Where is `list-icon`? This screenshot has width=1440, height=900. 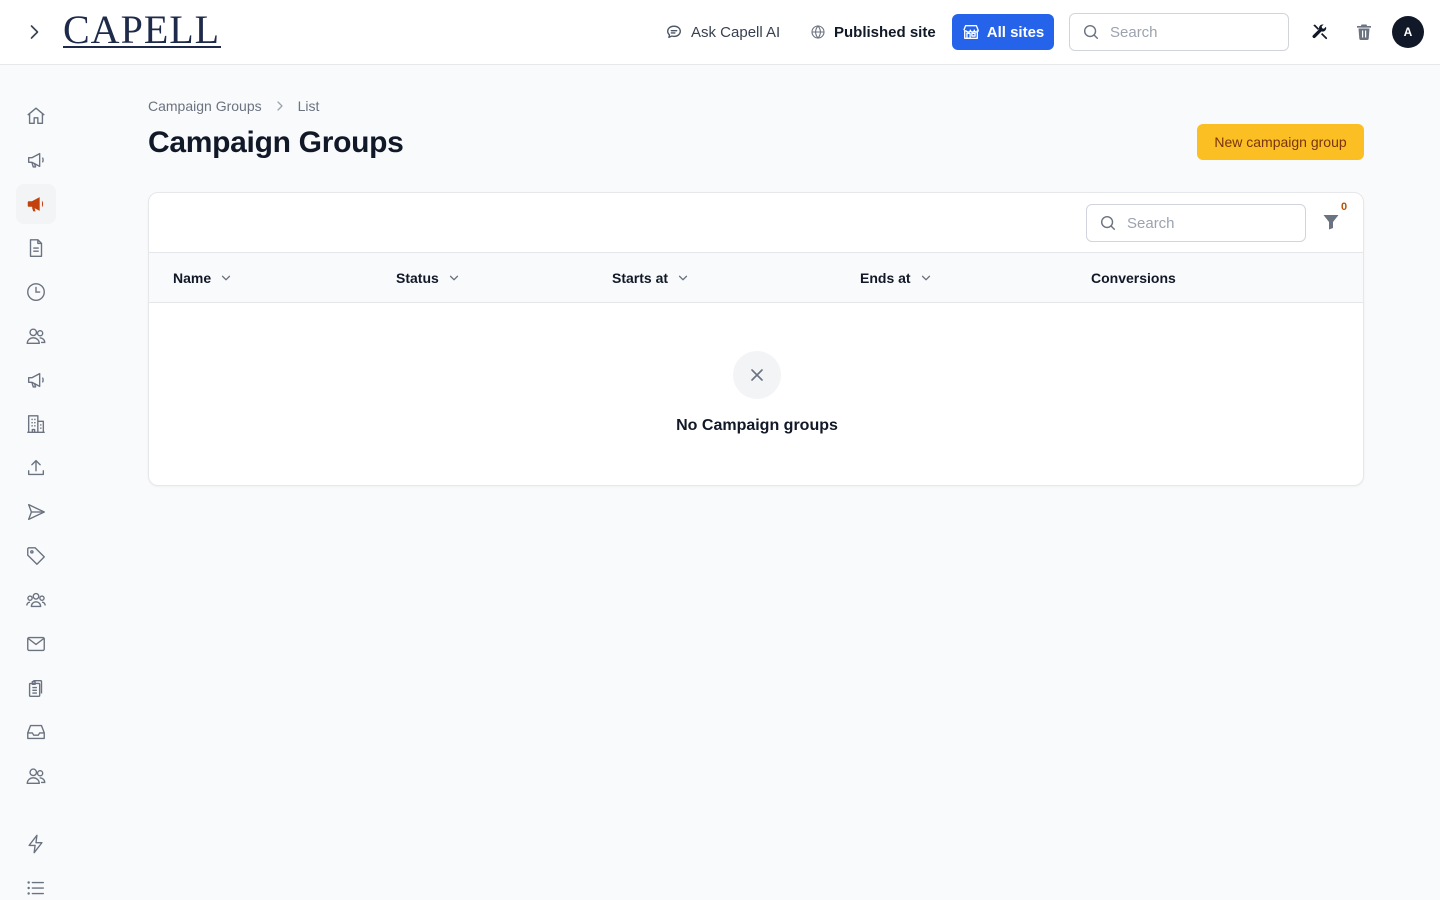 list-icon is located at coordinates (36, 888).